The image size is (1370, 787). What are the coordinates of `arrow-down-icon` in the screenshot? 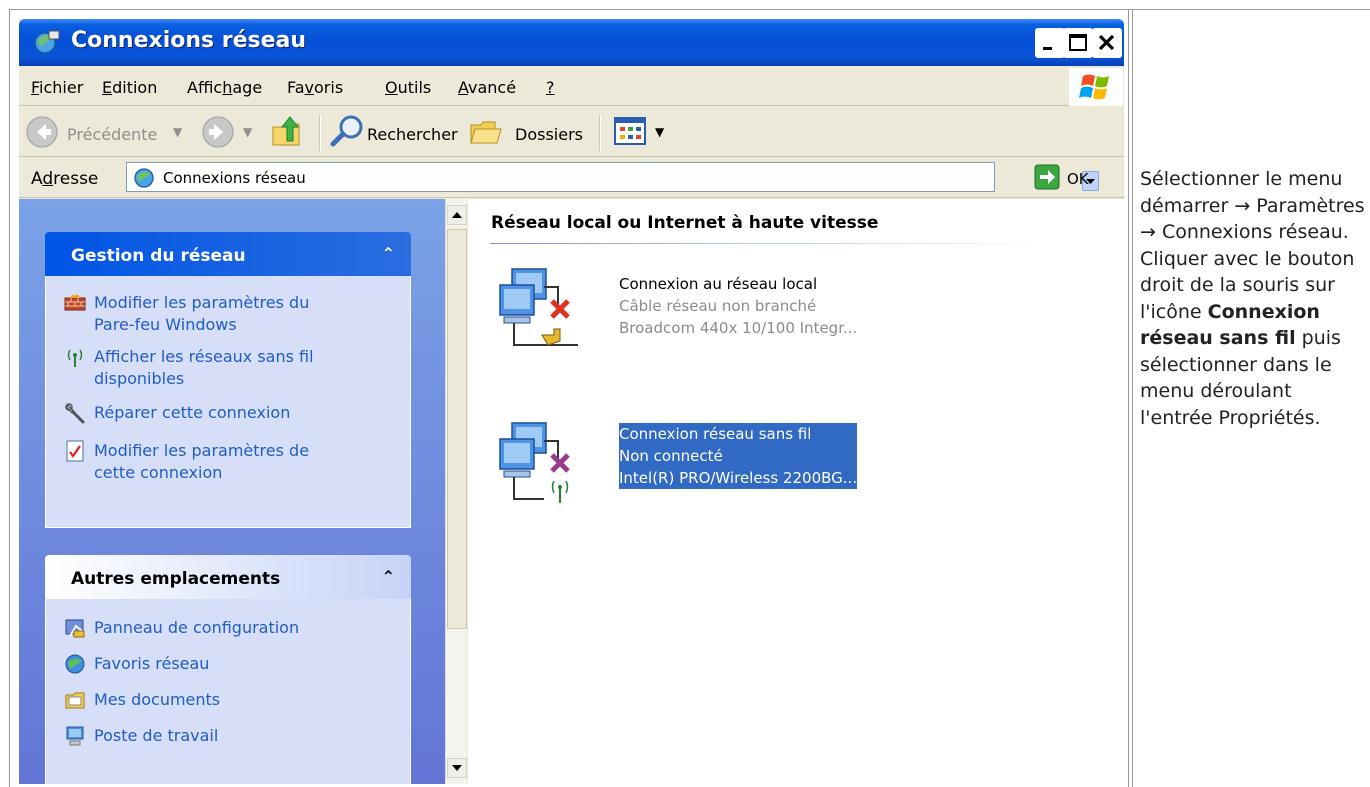 It's located at (457, 768).